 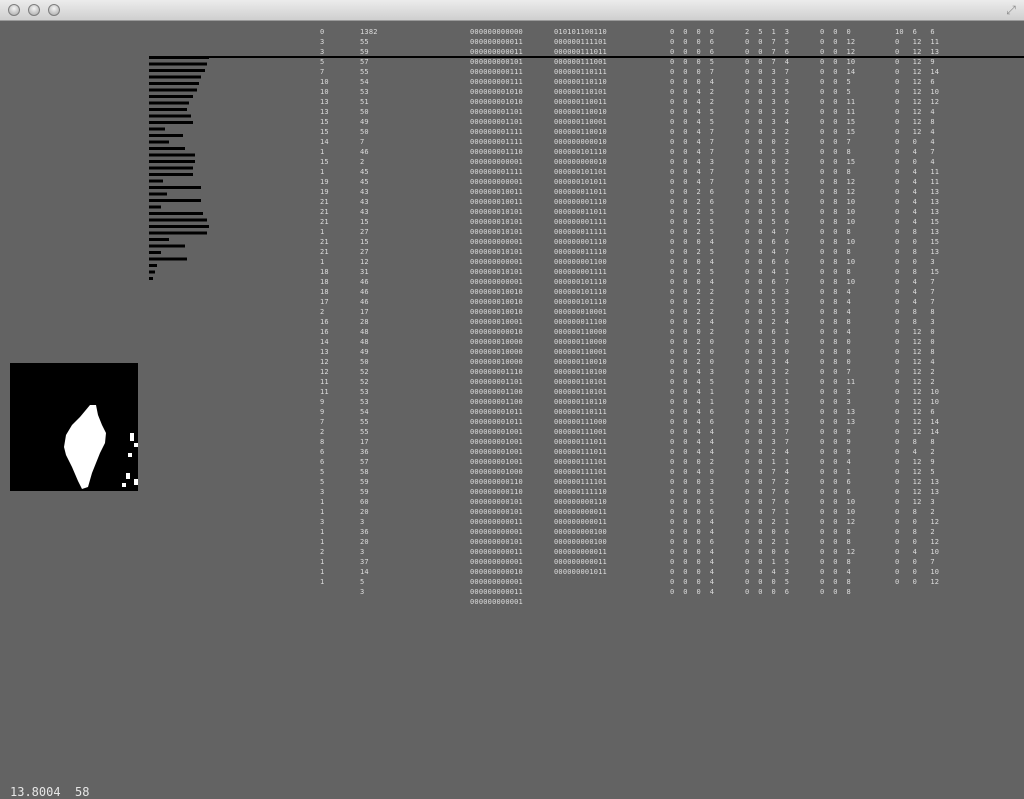 I want to click on col-d-value: 000000110101, so click(x=580, y=92).